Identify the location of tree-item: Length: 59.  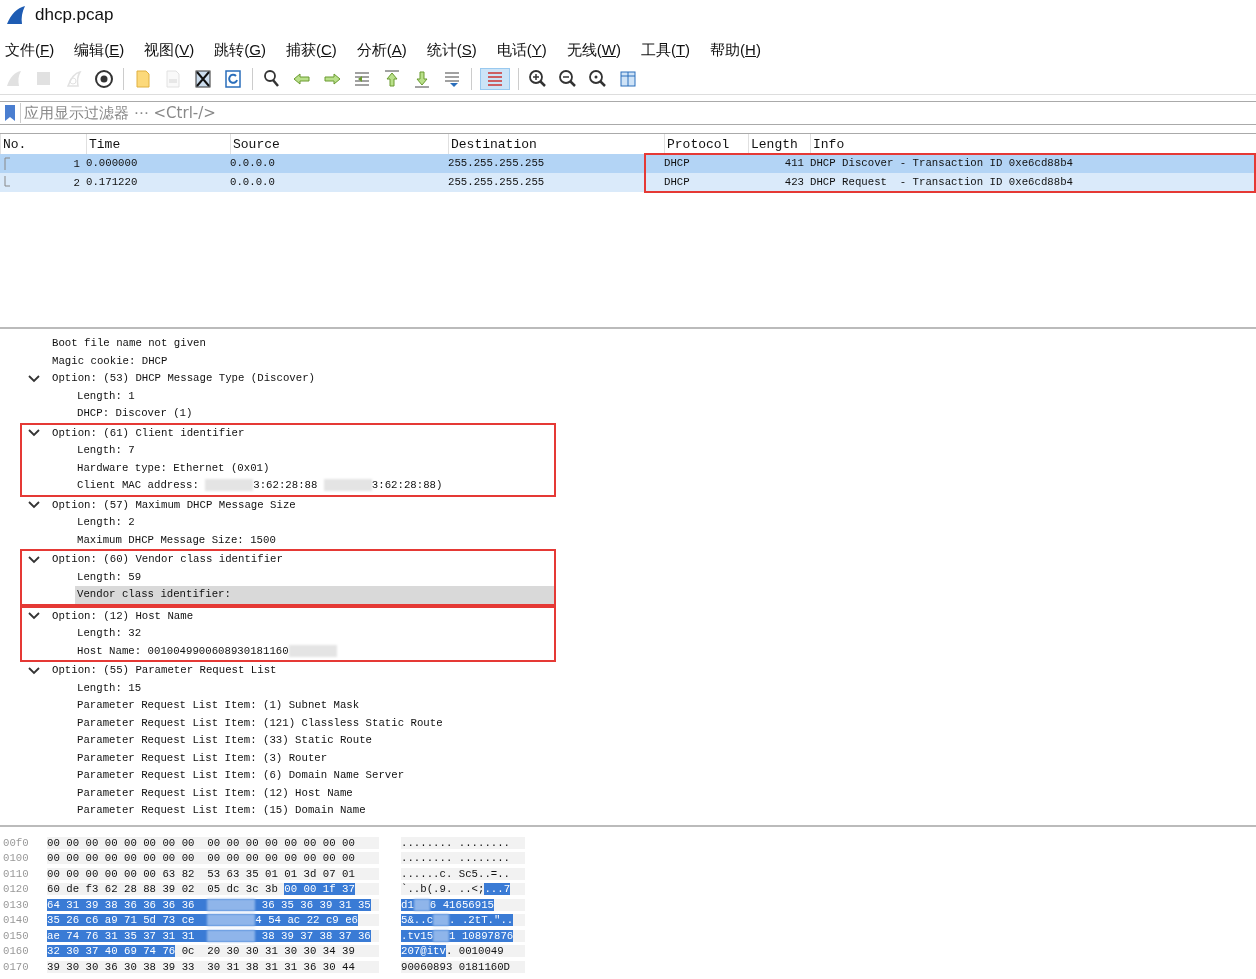
(314, 577).